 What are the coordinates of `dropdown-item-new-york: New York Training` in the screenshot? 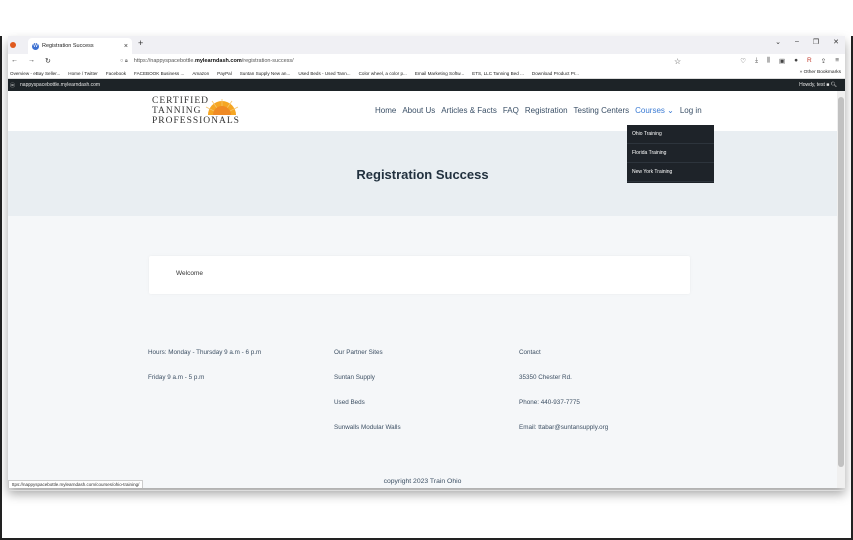 It's located at (670, 172).